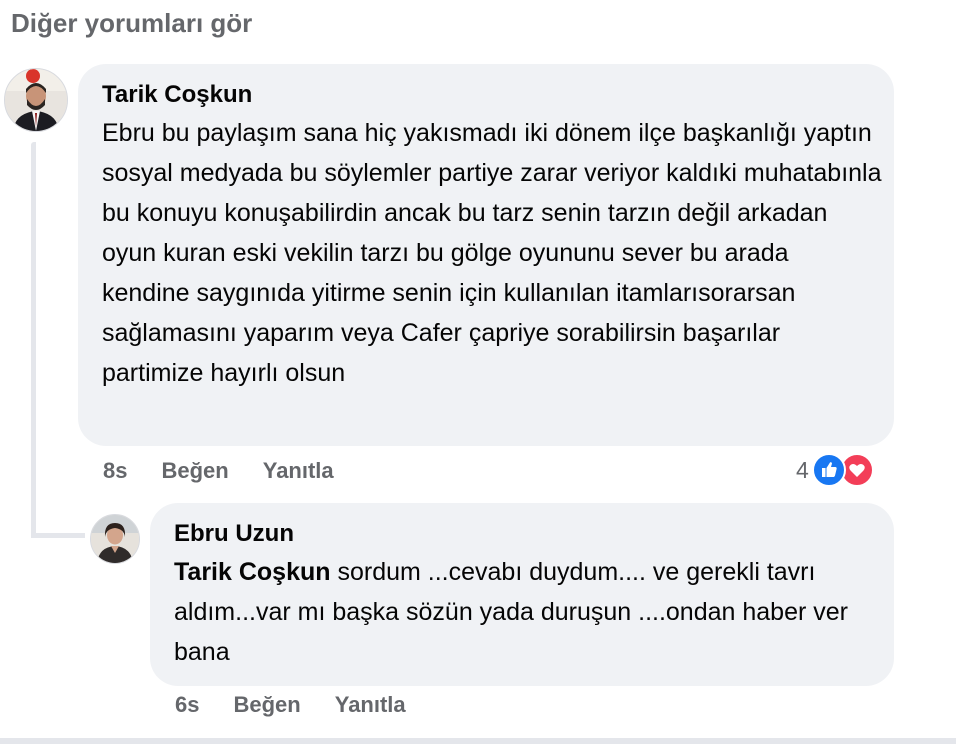 This screenshot has height=744, width=956. What do you see at coordinates (252, 572) in the screenshot?
I see `mention-link: Tarik Coşkun` at bounding box center [252, 572].